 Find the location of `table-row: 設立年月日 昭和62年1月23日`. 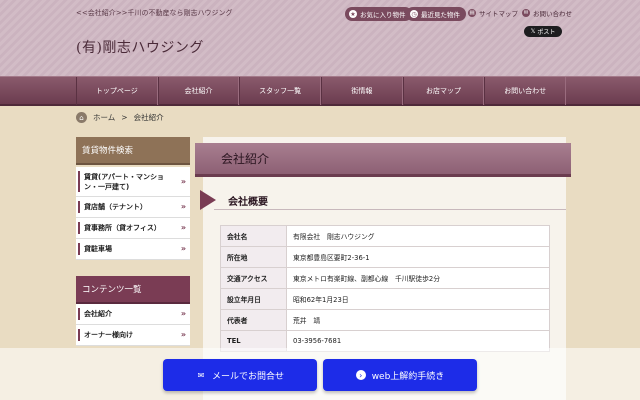

table-row: 設立年月日 昭和62年1月23日 is located at coordinates (385, 299).